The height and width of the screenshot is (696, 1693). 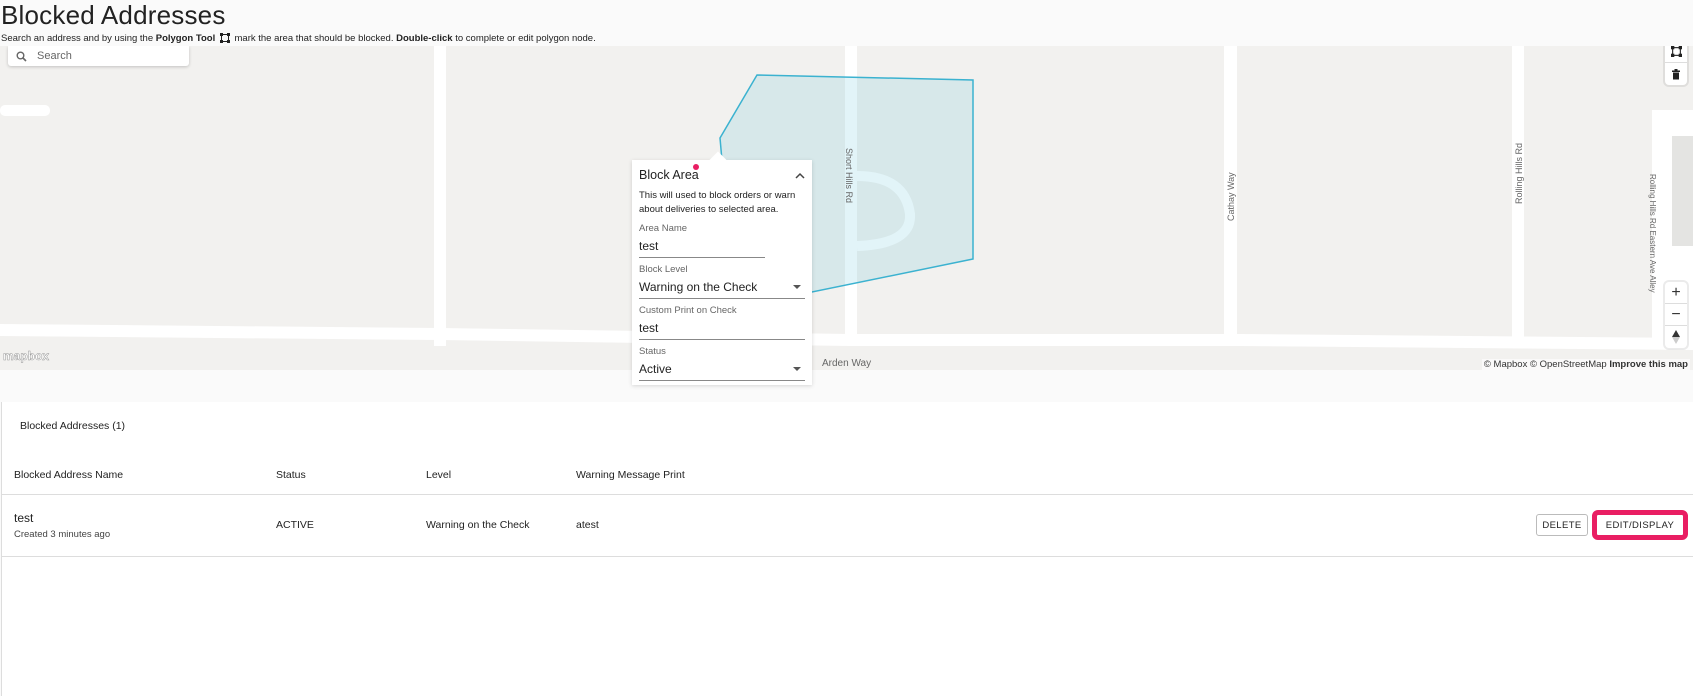 What do you see at coordinates (21, 56) in the screenshot?
I see `search-icon` at bounding box center [21, 56].